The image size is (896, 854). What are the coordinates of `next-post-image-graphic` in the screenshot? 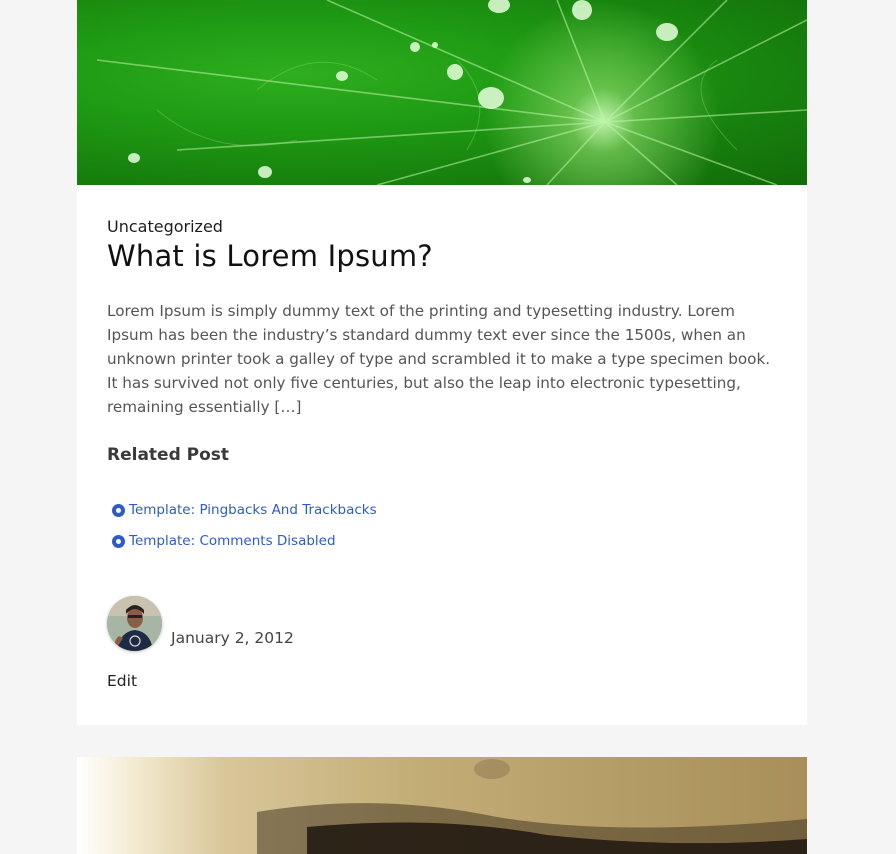 It's located at (532, 806).